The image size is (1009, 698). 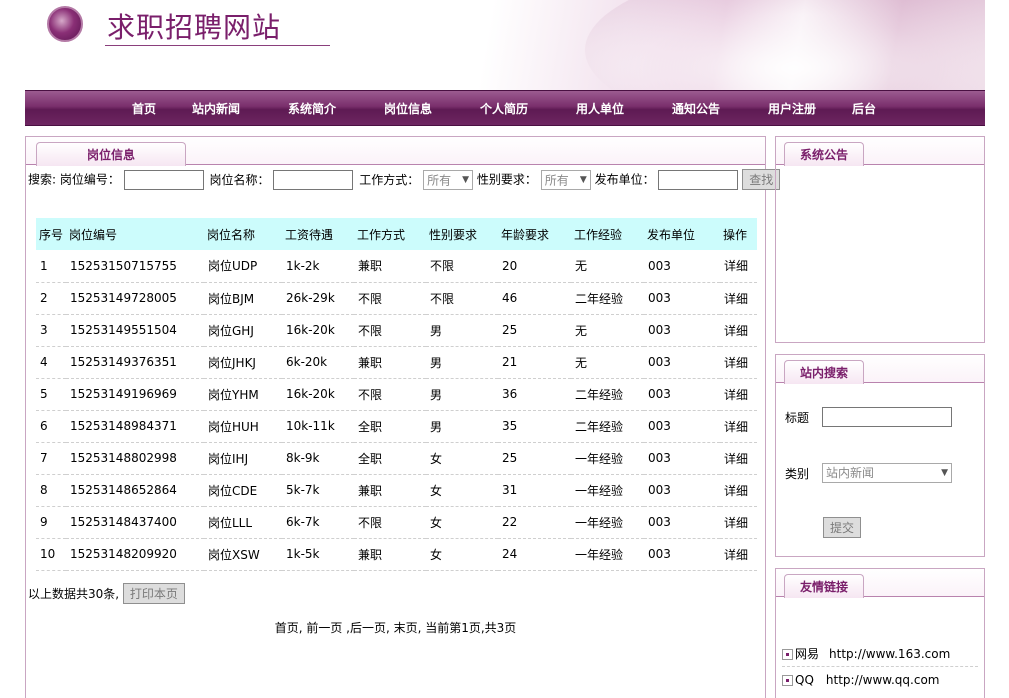 What do you see at coordinates (607, 490) in the screenshot?
I see `cell-experience: 一年经验` at bounding box center [607, 490].